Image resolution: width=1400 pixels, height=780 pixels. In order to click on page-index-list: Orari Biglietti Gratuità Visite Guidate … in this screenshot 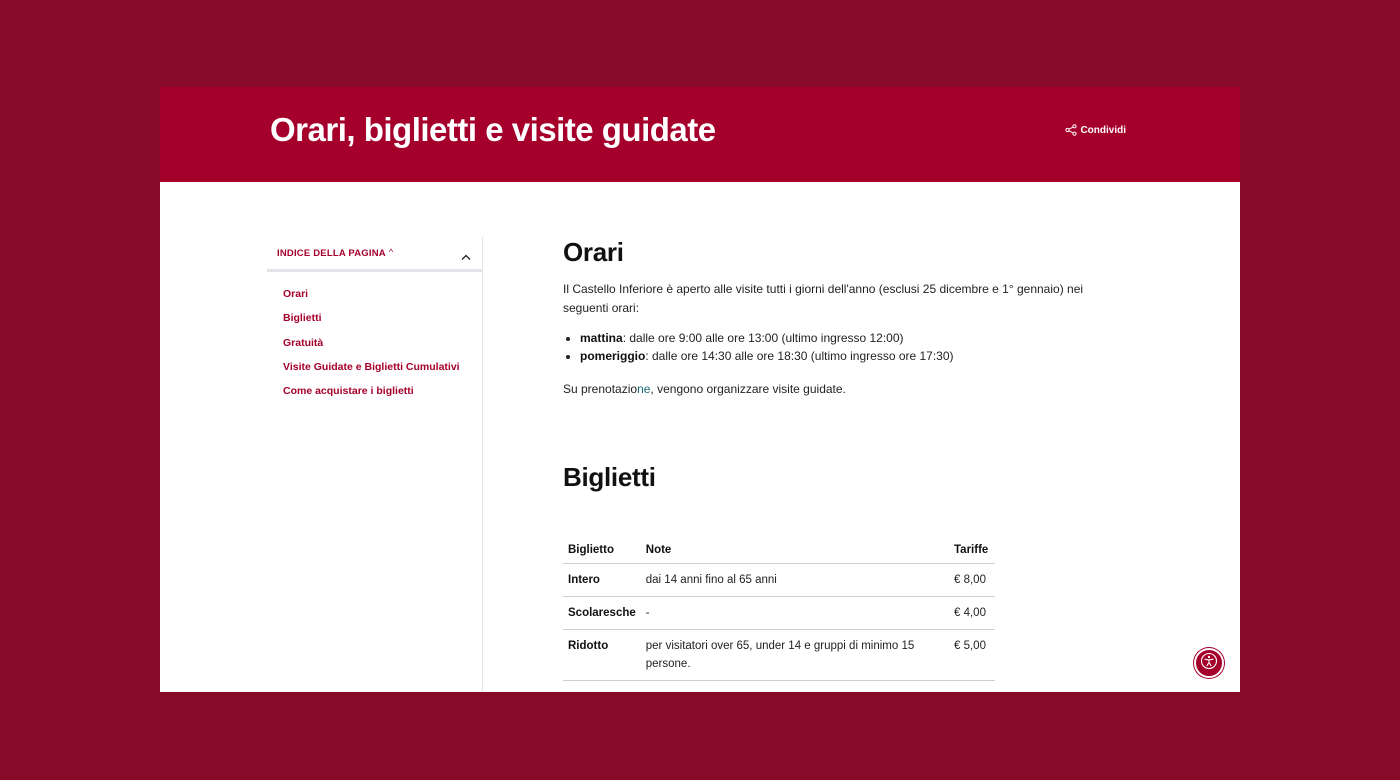, I will do `click(375, 337)`.